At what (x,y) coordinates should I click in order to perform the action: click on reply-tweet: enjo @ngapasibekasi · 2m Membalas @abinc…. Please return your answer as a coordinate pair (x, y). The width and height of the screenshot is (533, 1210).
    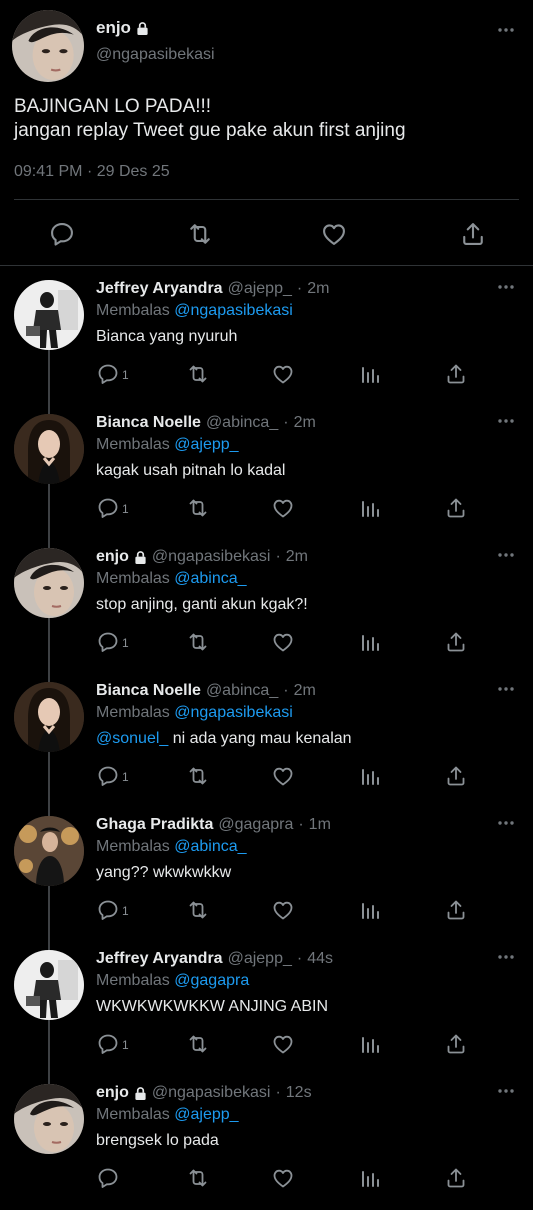
    Looking at the image, I should click on (266, 607).